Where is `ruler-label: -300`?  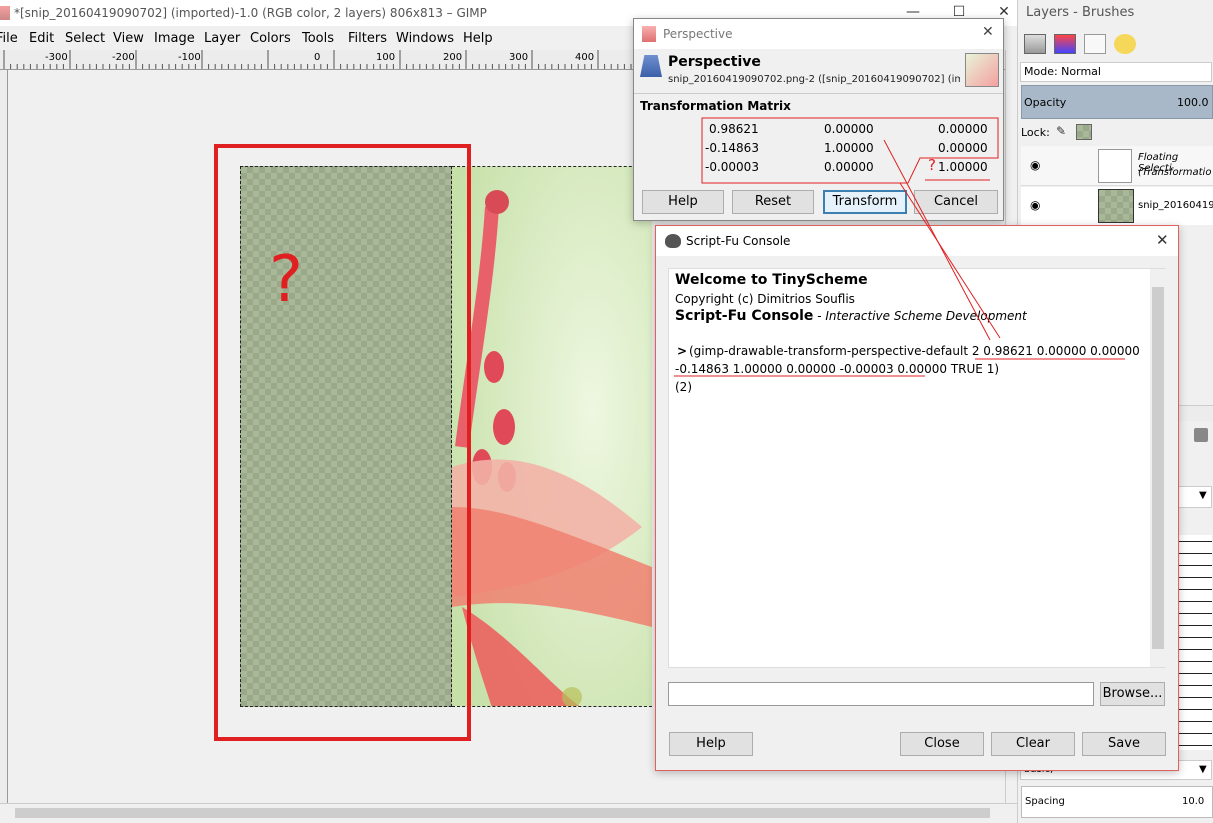 ruler-label: -300 is located at coordinates (56, 57).